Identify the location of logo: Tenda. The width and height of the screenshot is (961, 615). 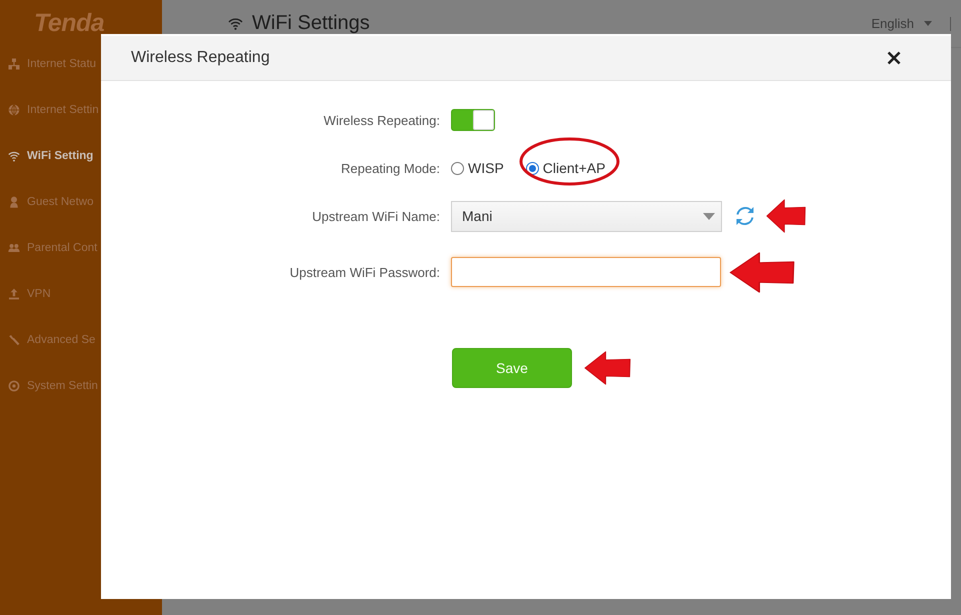
(69, 23).